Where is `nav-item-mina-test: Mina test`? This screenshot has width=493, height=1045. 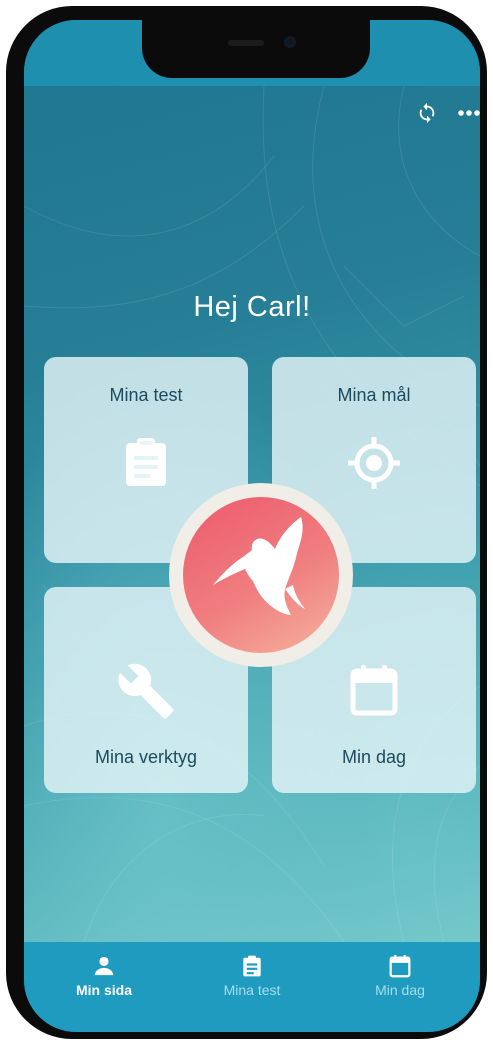
nav-item-mina-test: Mina test is located at coordinates (252, 974).